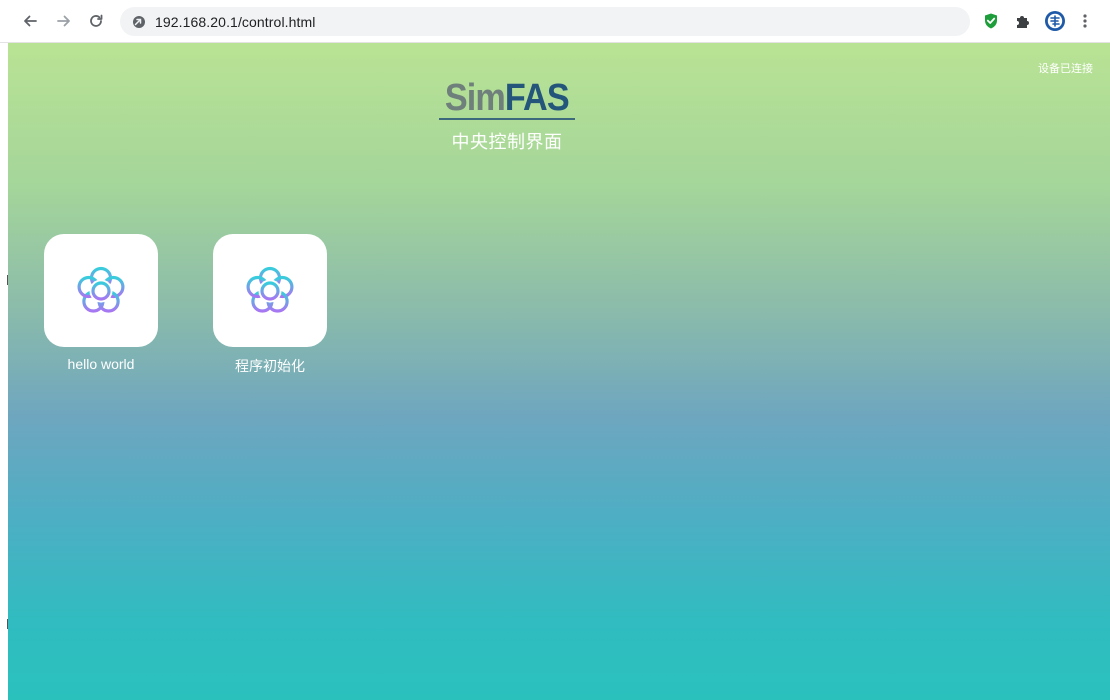 This screenshot has height=700, width=1110. I want to click on connection-status: 设备已连接, so click(1065, 69).